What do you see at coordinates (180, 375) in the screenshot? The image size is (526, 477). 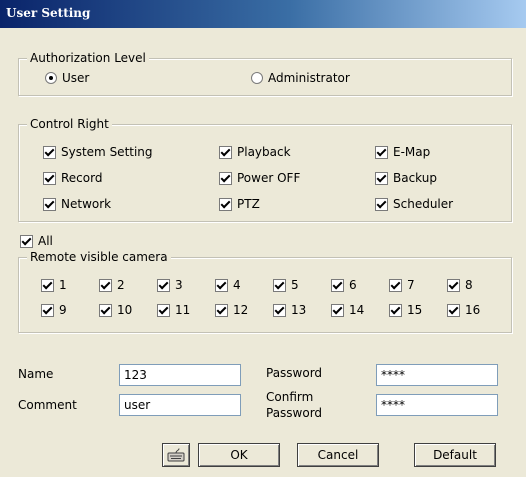 I see `name-field: 123` at bounding box center [180, 375].